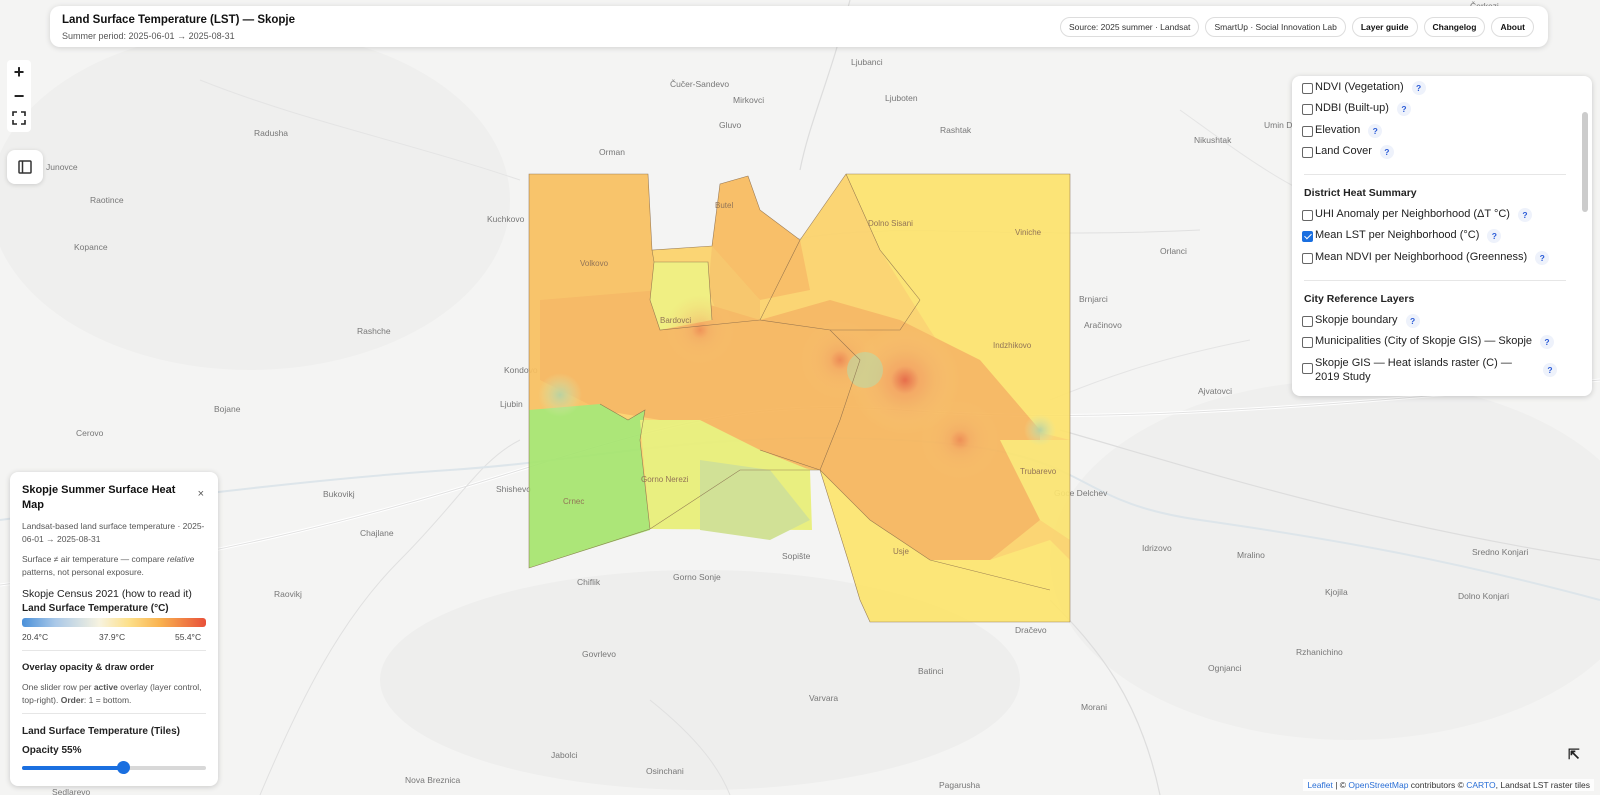 Image resolution: width=1600 pixels, height=795 pixels. Describe the element at coordinates (1412, 214) in the screenshot. I see `layer-label: UHI Anomaly per Neighborhood (ΔT °C)` at that location.